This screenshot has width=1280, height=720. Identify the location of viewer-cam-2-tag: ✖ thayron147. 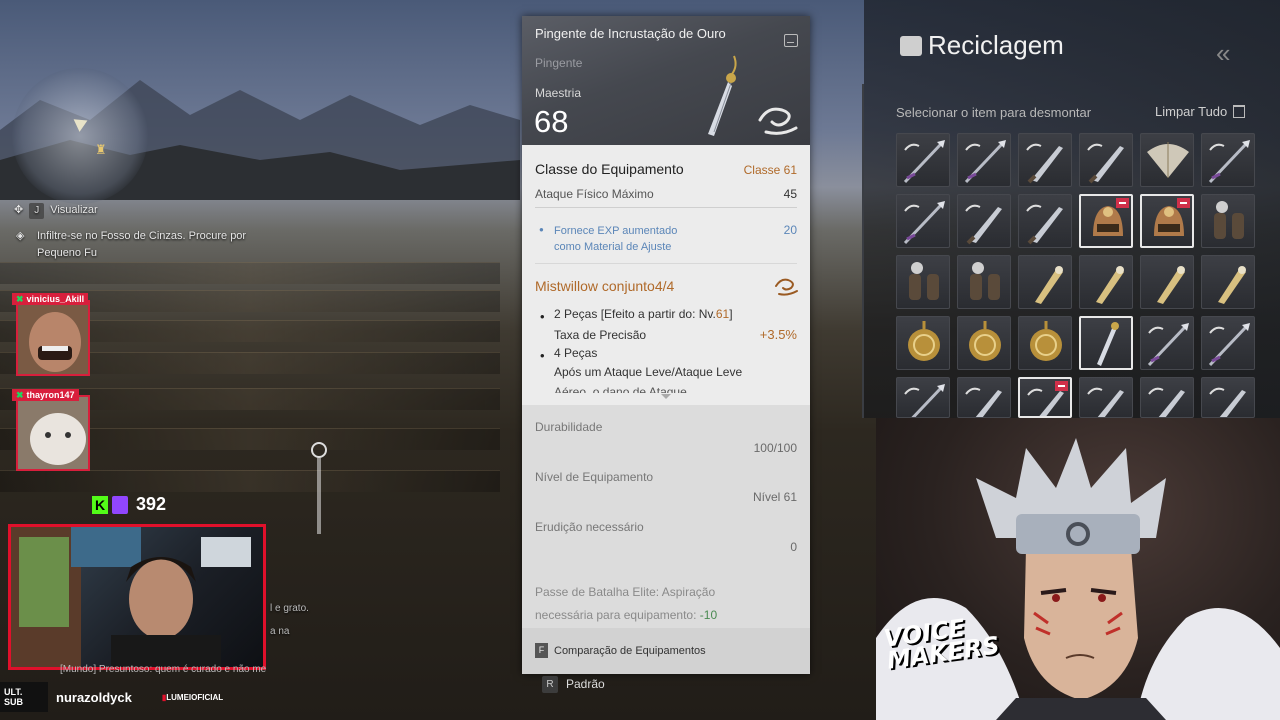
(45, 395).